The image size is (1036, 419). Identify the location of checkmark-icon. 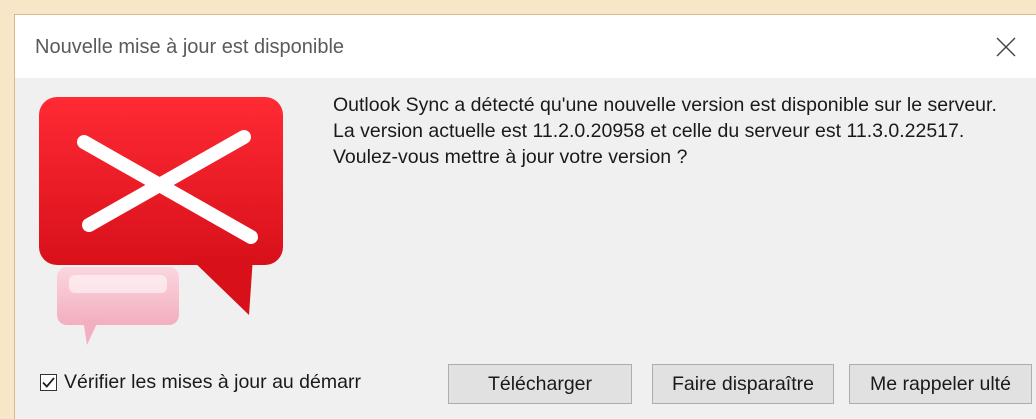
(48, 382).